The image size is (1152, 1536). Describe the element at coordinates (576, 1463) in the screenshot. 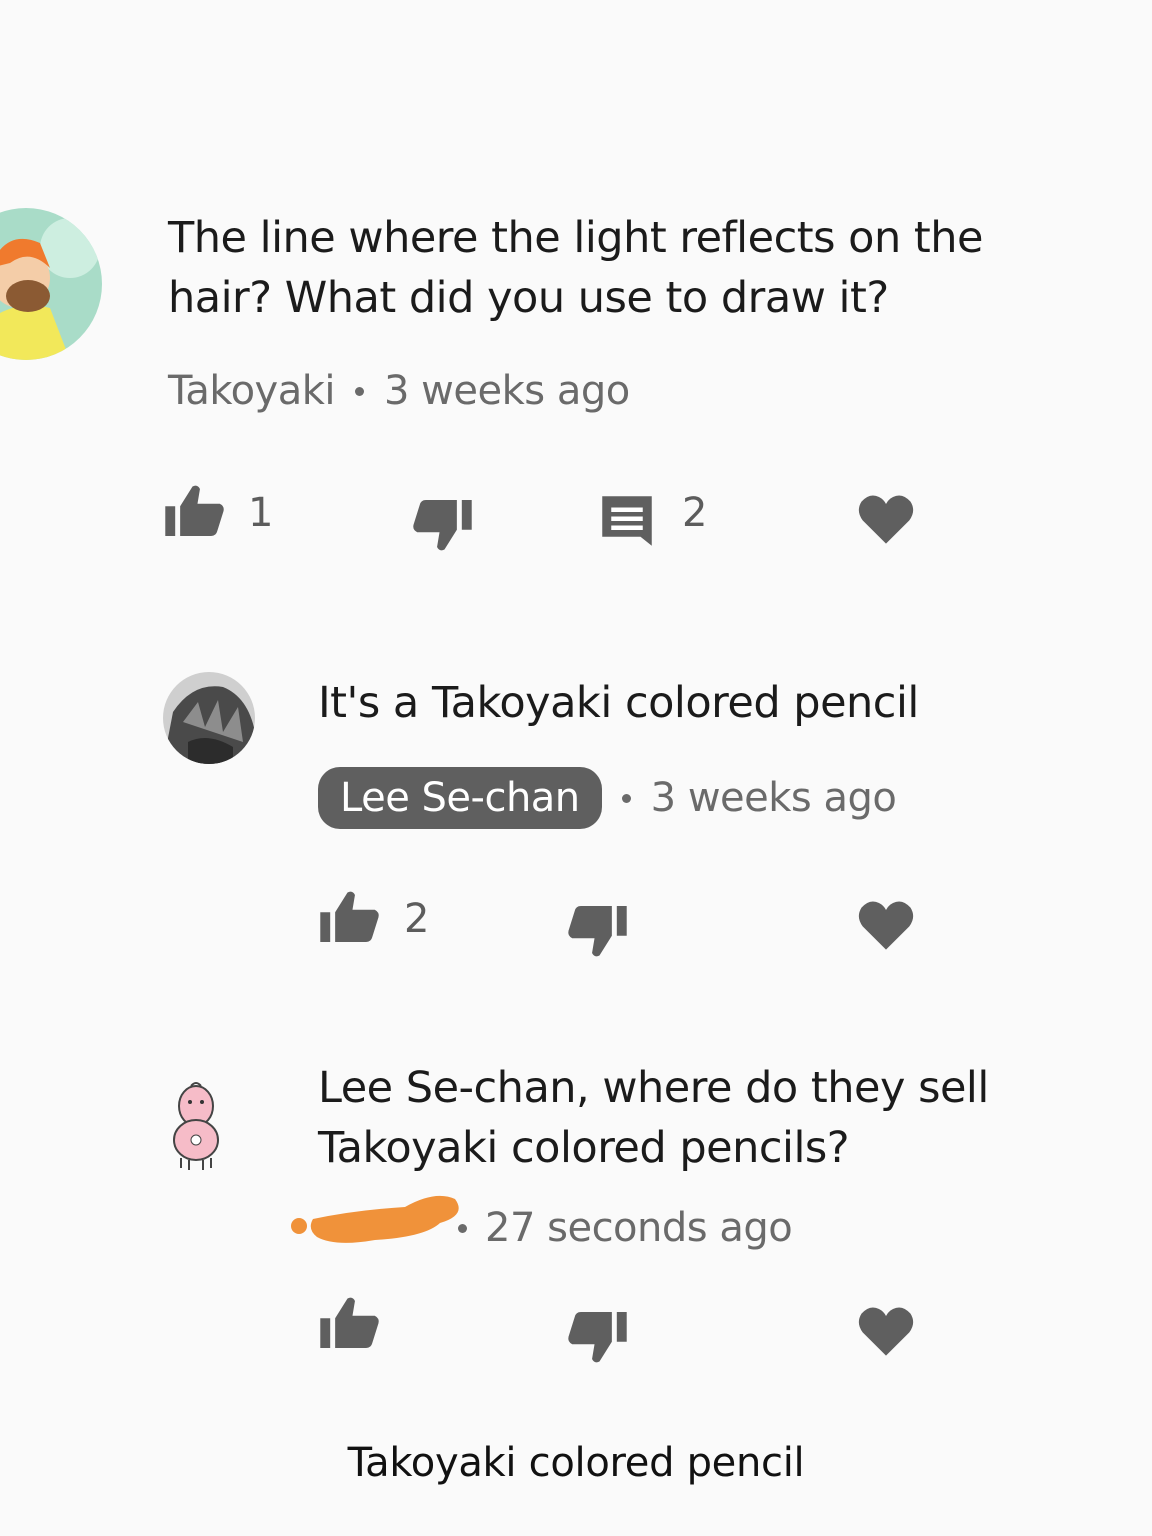

I see `image-caption: Takoyaki colored pencil` at that location.